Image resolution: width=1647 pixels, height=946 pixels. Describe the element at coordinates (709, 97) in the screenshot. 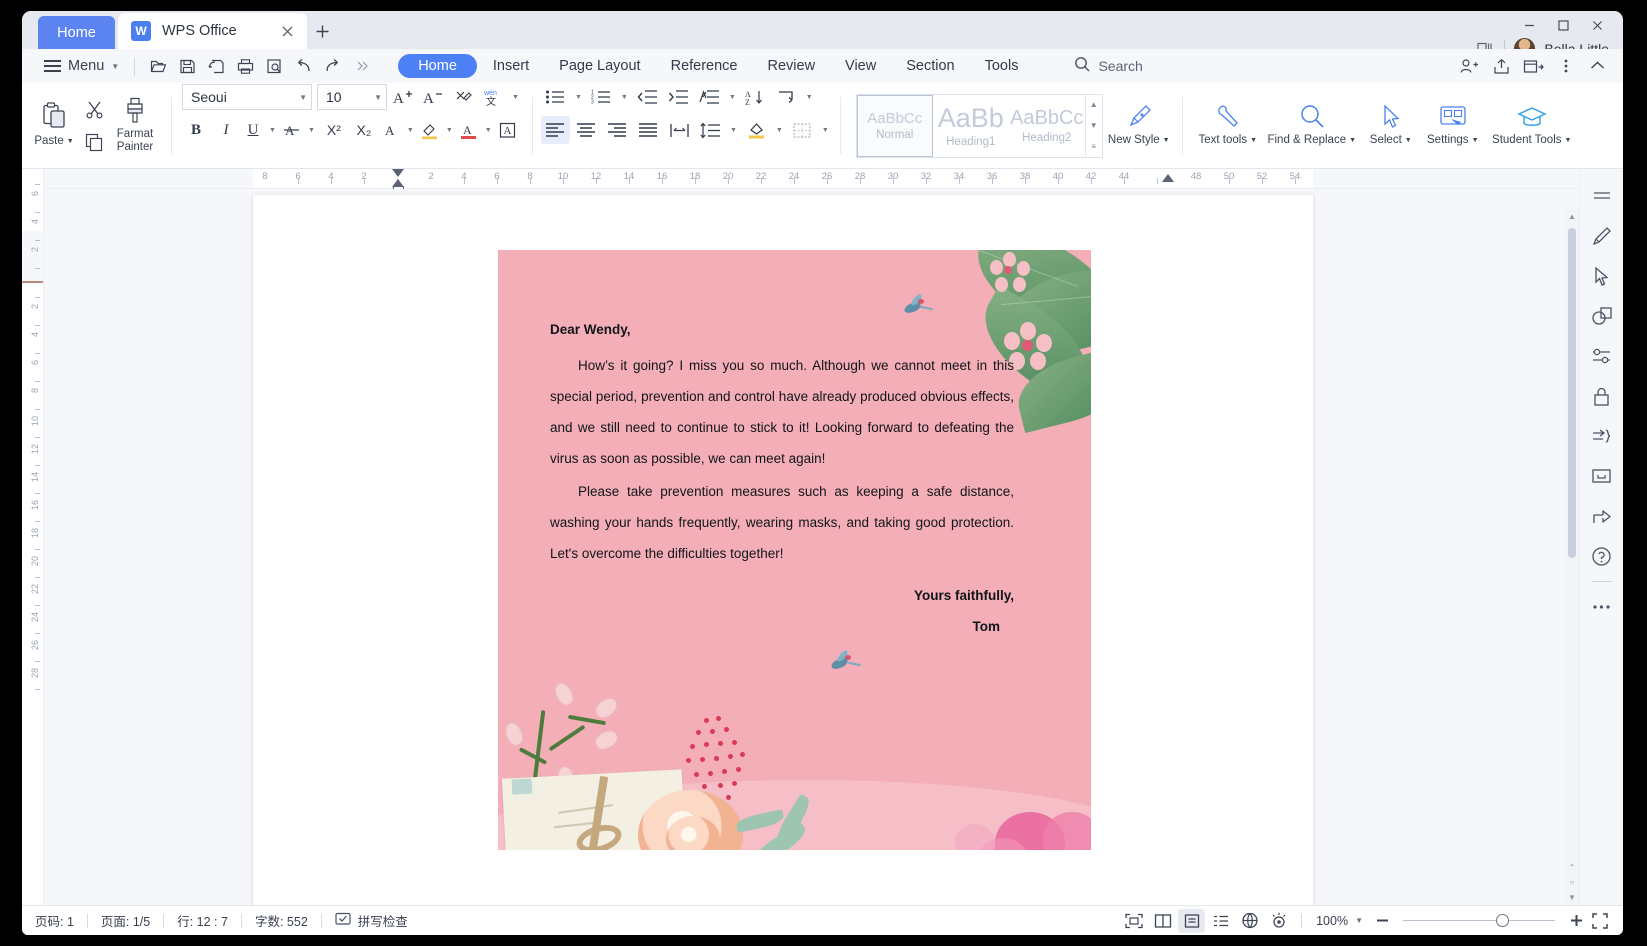

I see `multilevel-list-icon` at that location.